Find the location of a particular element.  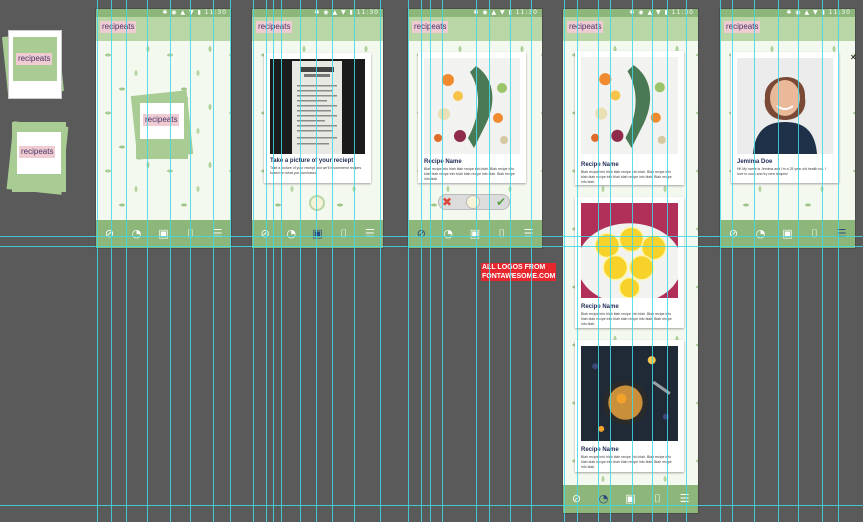

note-line-1: ALL LOGOS FROM is located at coordinates (514, 267).